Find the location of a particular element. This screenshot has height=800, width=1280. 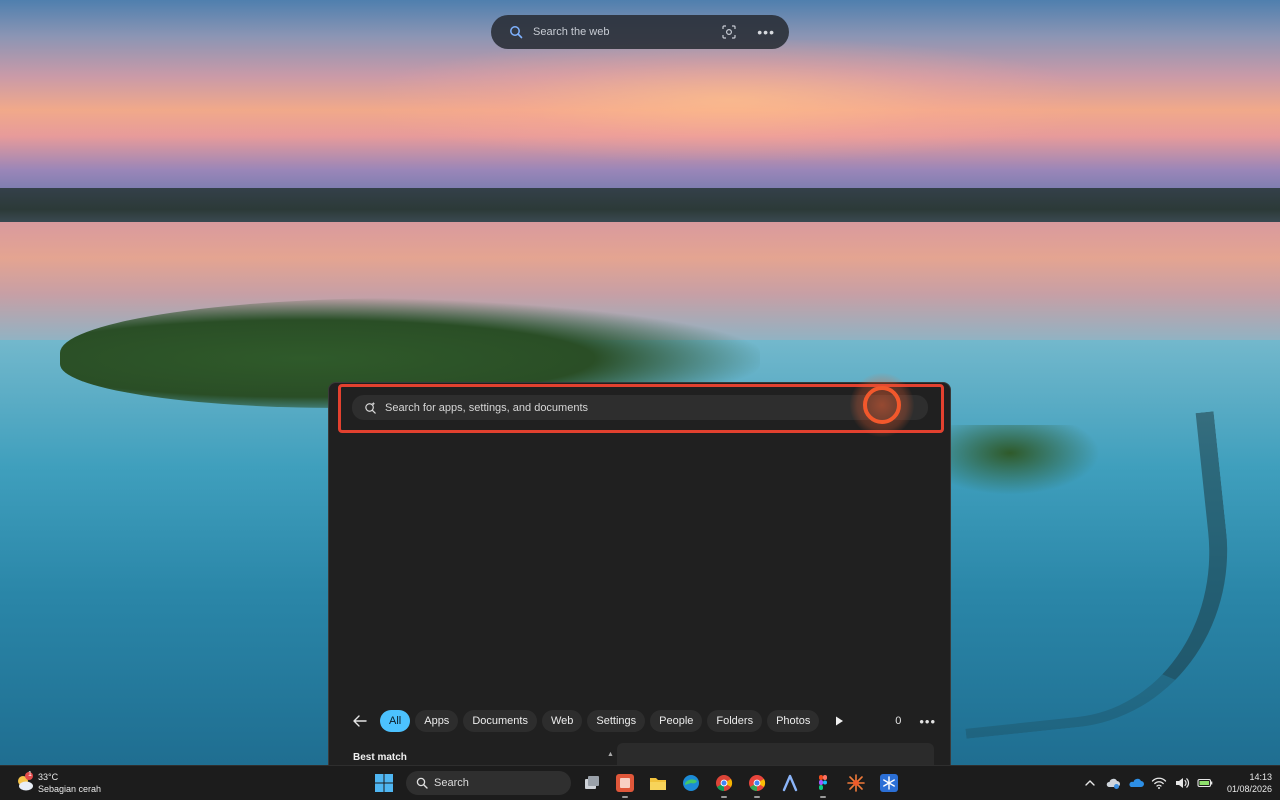

filter-apps: Apps is located at coordinates (437, 721).